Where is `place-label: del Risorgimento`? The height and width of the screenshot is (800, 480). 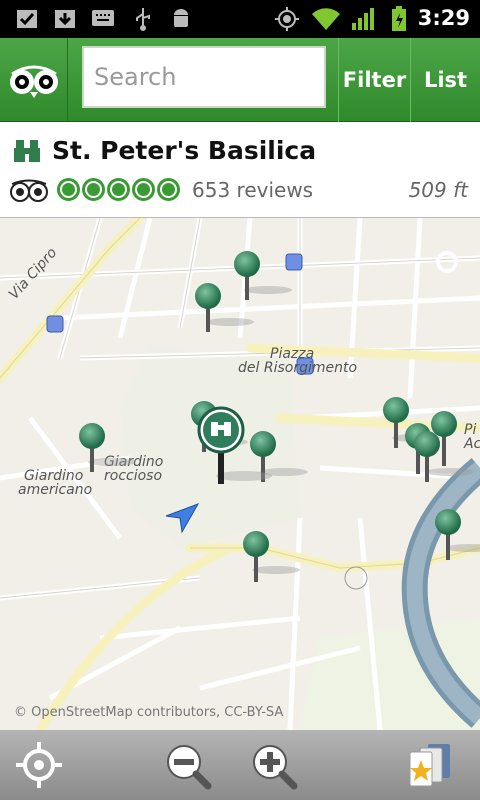 place-label: del Risorgimento is located at coordinates (298, 368).